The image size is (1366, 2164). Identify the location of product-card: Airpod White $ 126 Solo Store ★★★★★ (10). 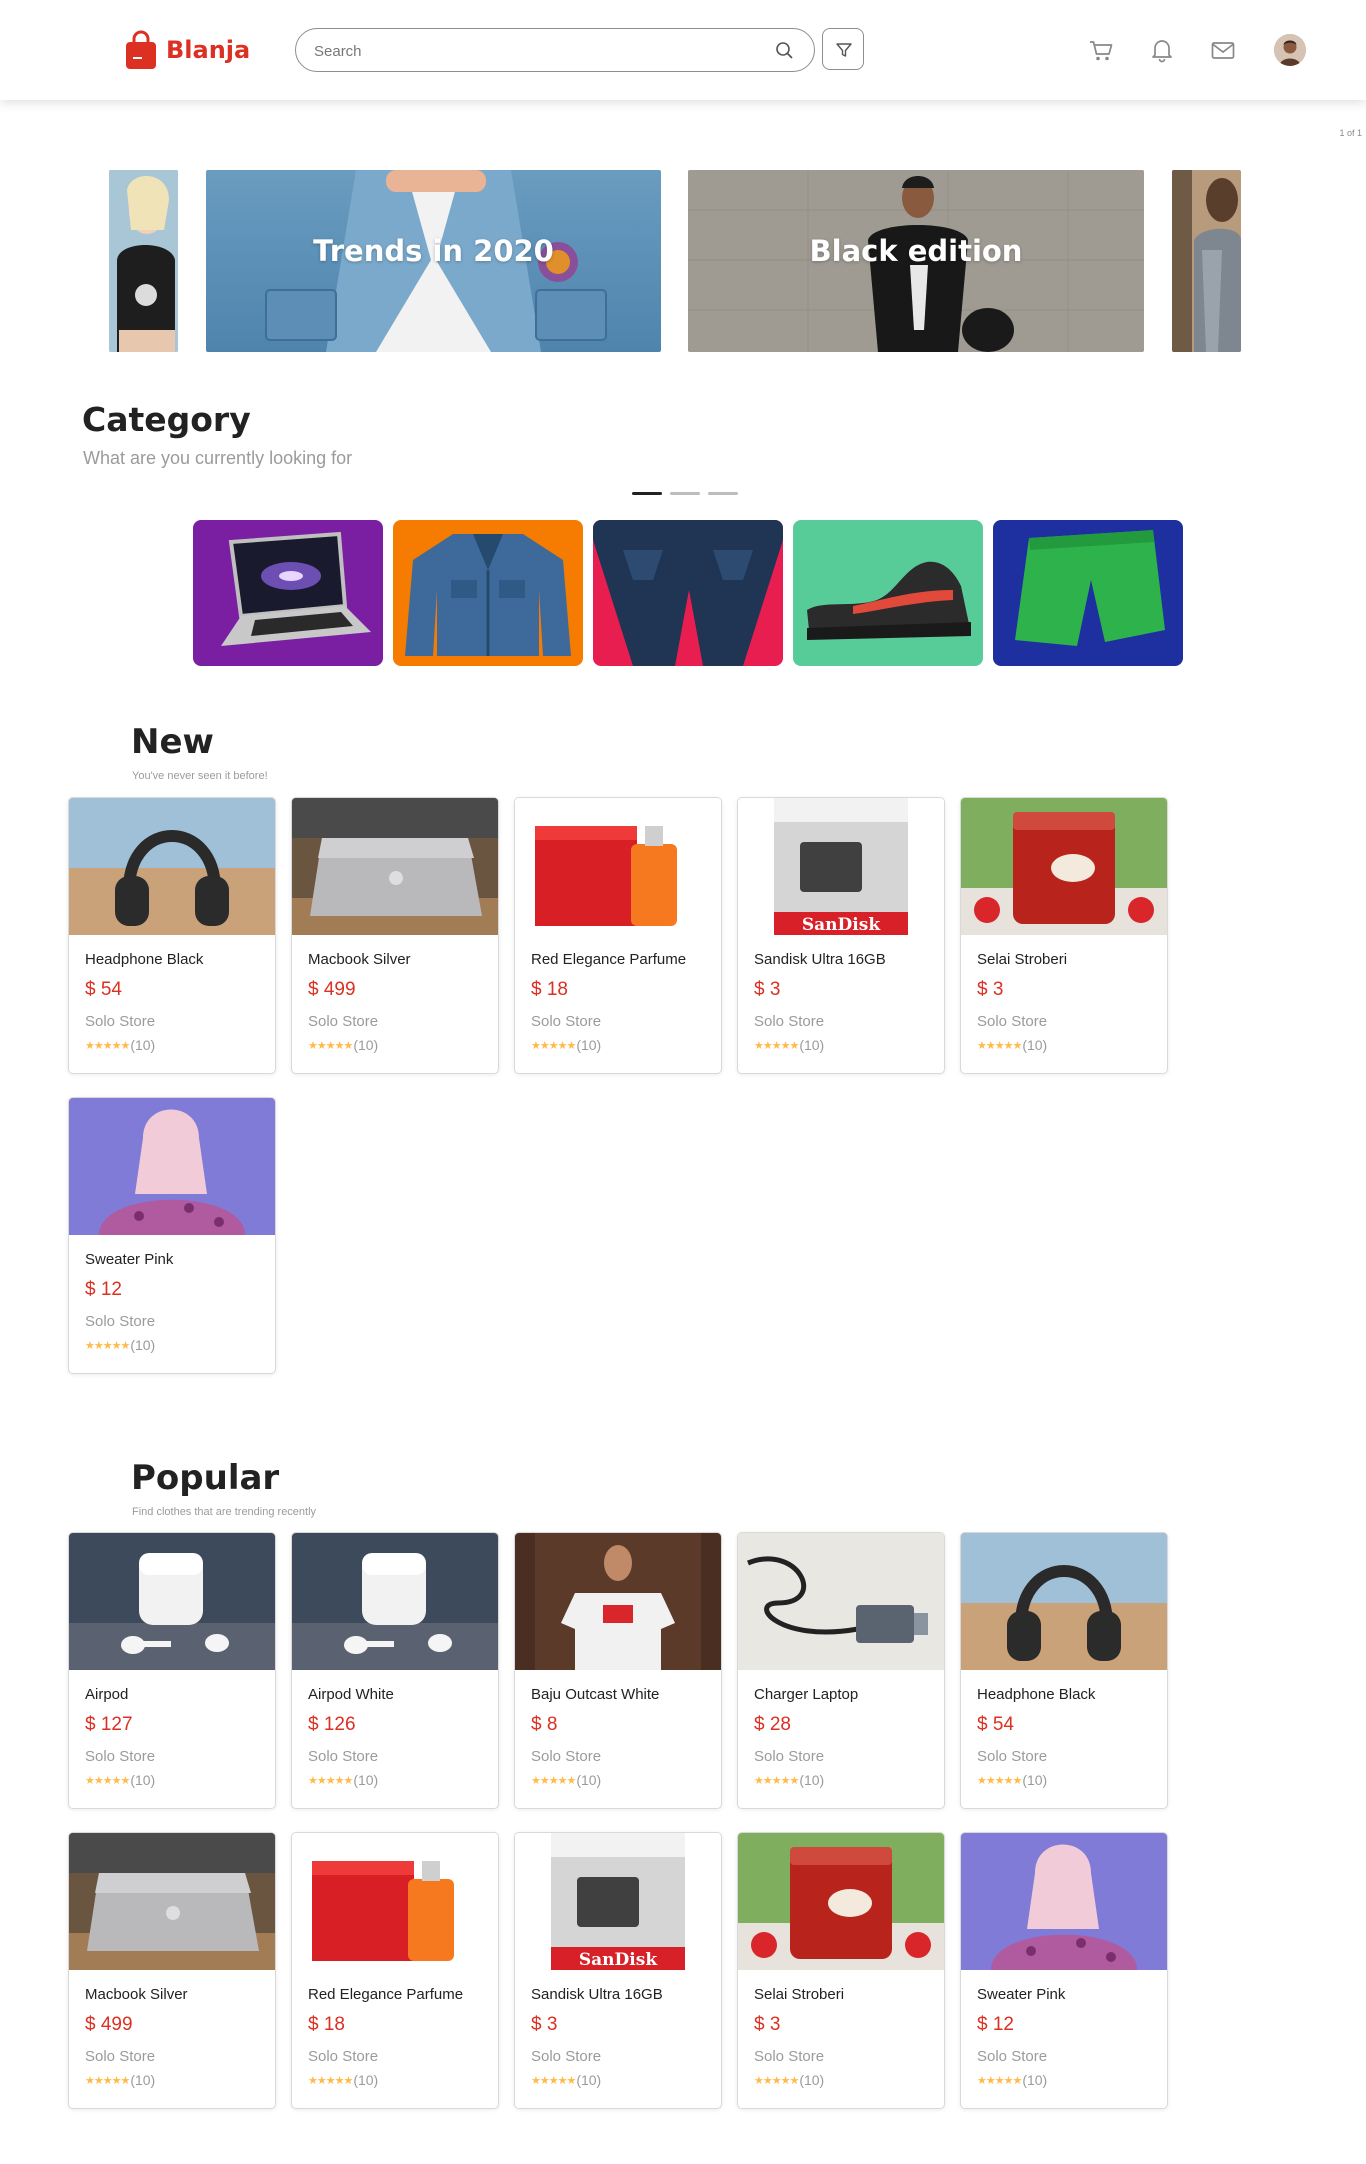
(395, 1670).